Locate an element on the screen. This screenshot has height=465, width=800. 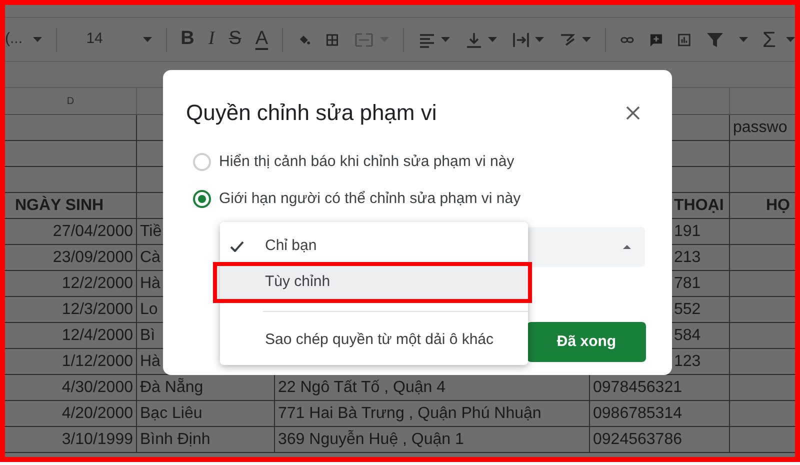
menu-item: Chỉ bạn is located at coordinates (374, 246).